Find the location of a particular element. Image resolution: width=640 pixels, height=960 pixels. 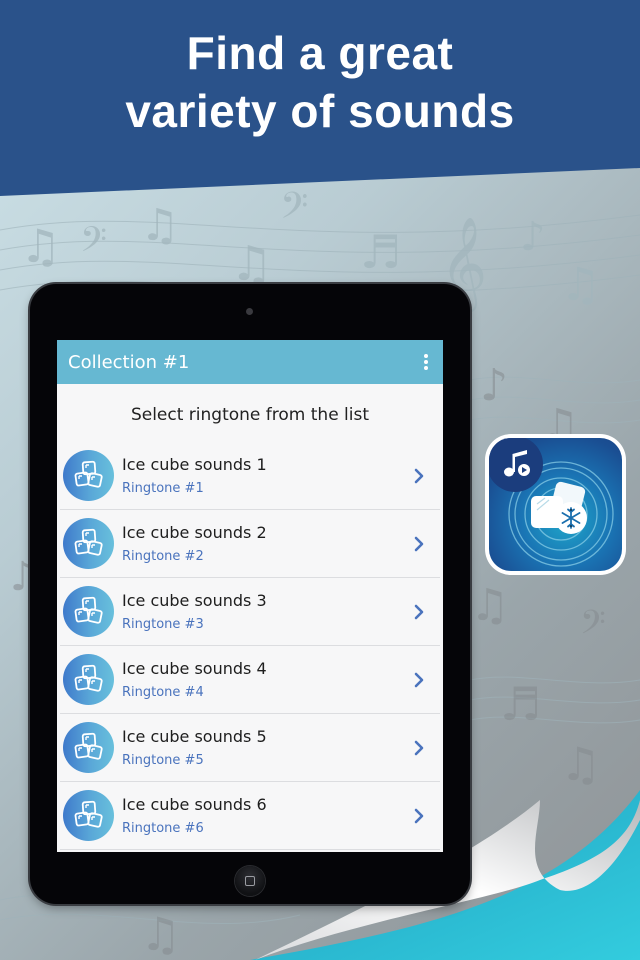

ringtone-title: Ice cube sounds 1 is located at coordinates (194, 464).